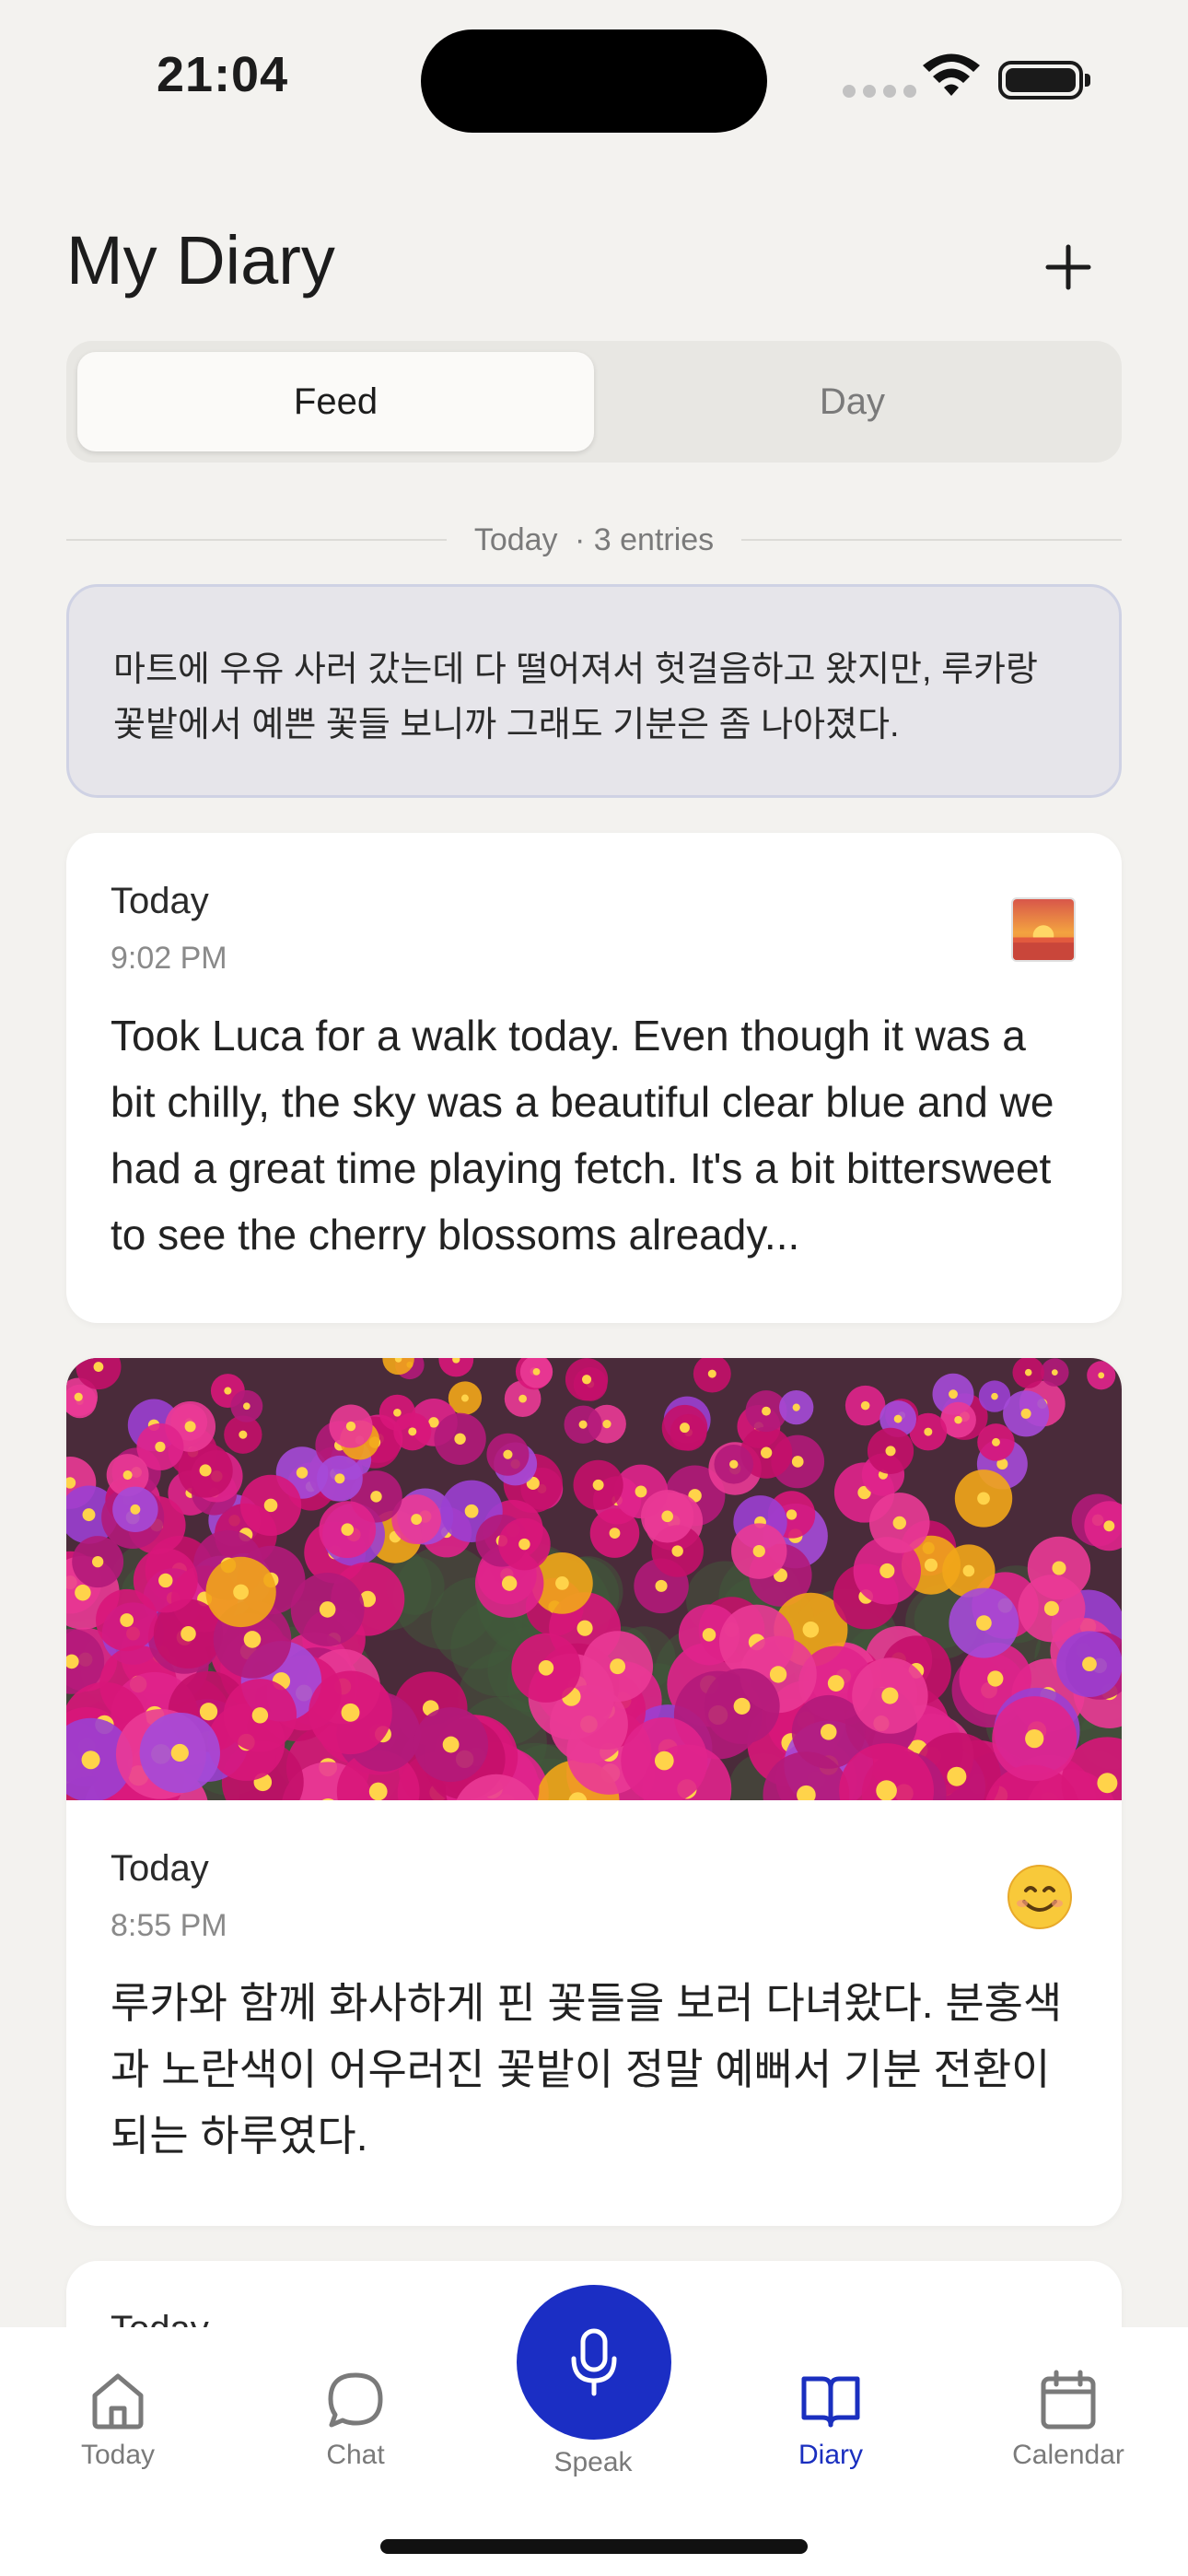 The width and height of the screenshot is (1188, 2576). I want to click on open-book-icon, so click(830, 2402).